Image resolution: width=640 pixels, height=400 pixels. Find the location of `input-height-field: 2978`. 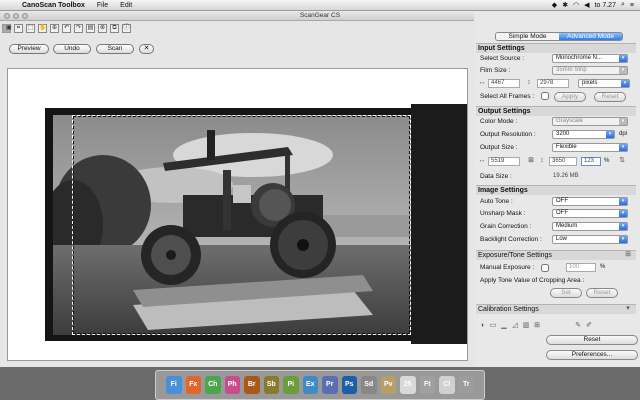

input-height-field: 2978 is located at coordinates (553, 83).